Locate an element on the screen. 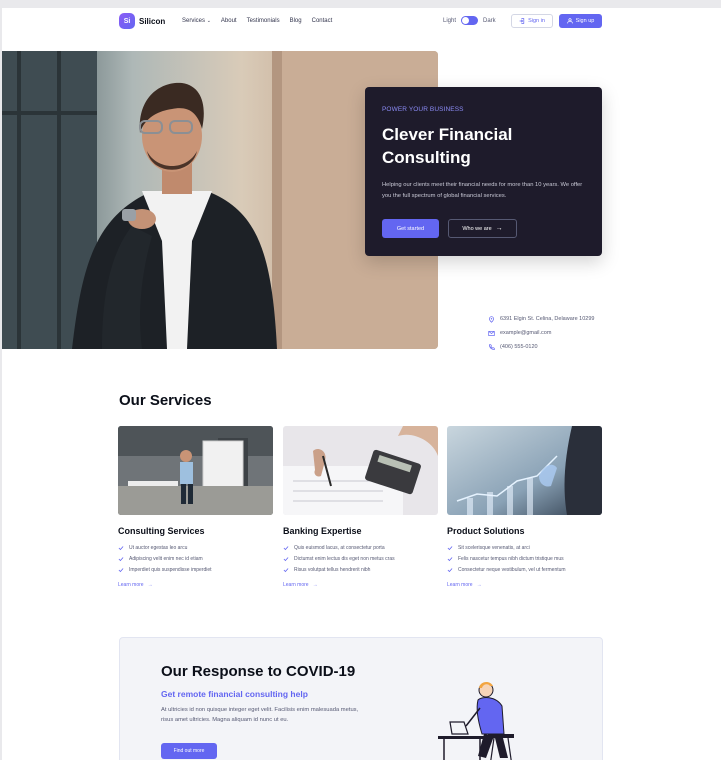 The width and height of the screenshot is (721, 760). user-icon is located at coordinates (569, 21).